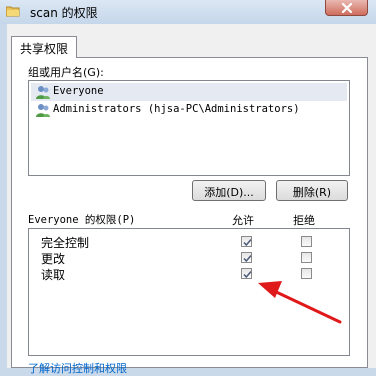  What do you see at coordinates (77, 368) in the screenshot?
I see `help-link: 了解访问控制和权限` at bounding box center [77, 368].